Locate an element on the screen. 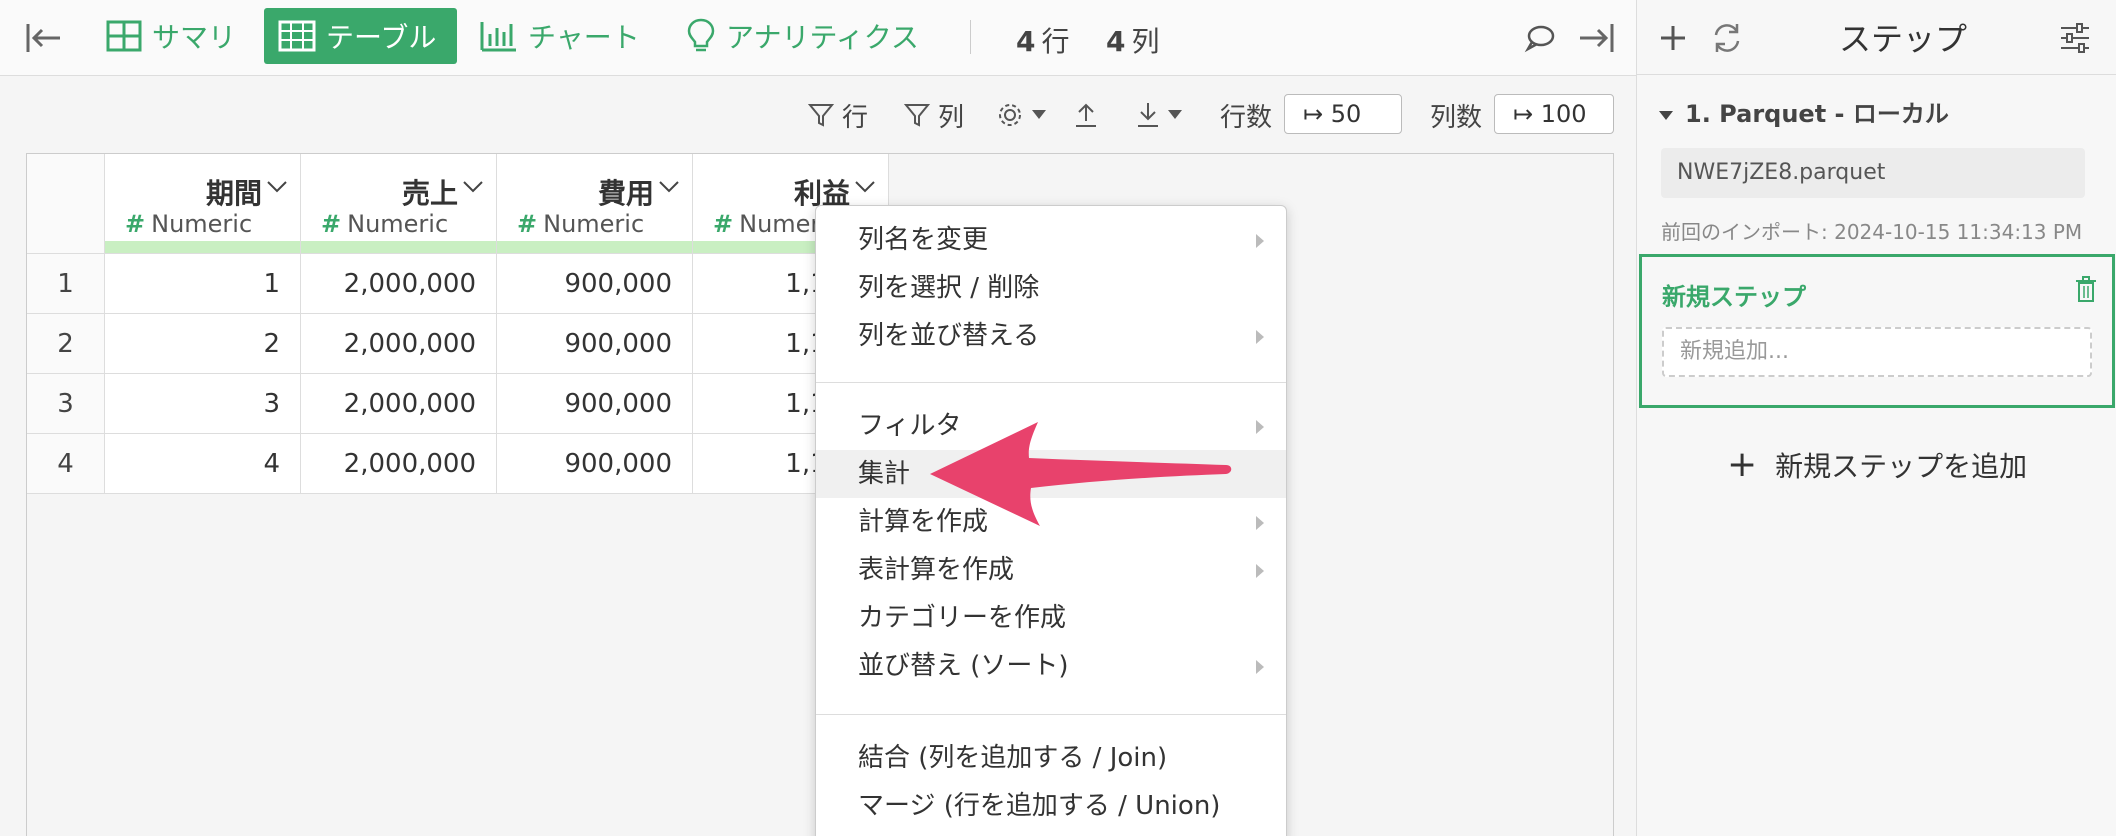  menu-item-rename-column: 列名を変更 is located at coordinates (1051, 240).